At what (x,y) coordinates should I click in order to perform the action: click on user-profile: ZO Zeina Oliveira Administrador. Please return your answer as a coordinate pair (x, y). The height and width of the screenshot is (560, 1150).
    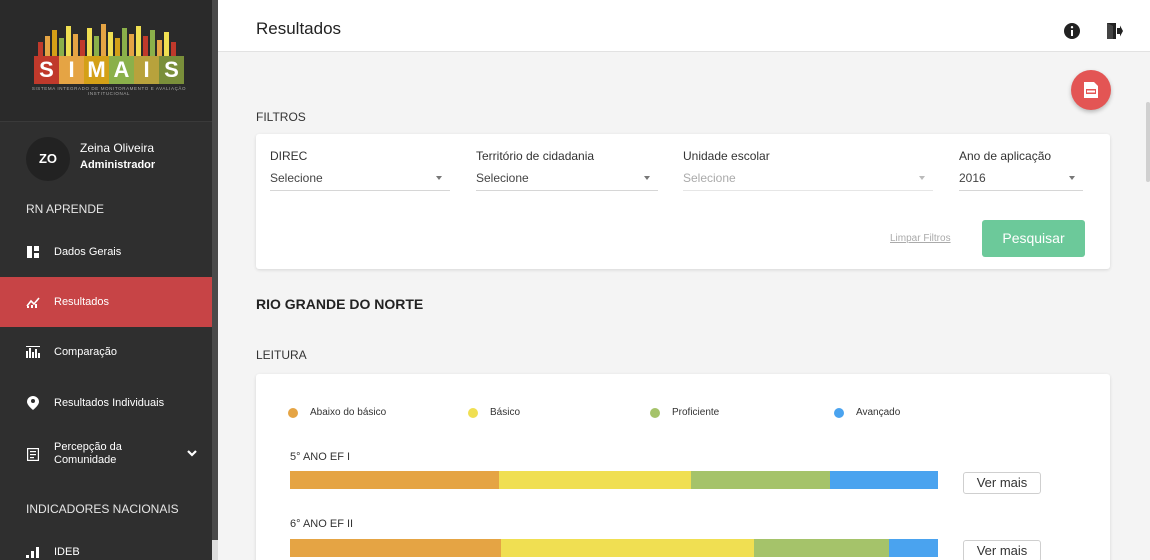
    Looking at the image, I should click on (116, 159).